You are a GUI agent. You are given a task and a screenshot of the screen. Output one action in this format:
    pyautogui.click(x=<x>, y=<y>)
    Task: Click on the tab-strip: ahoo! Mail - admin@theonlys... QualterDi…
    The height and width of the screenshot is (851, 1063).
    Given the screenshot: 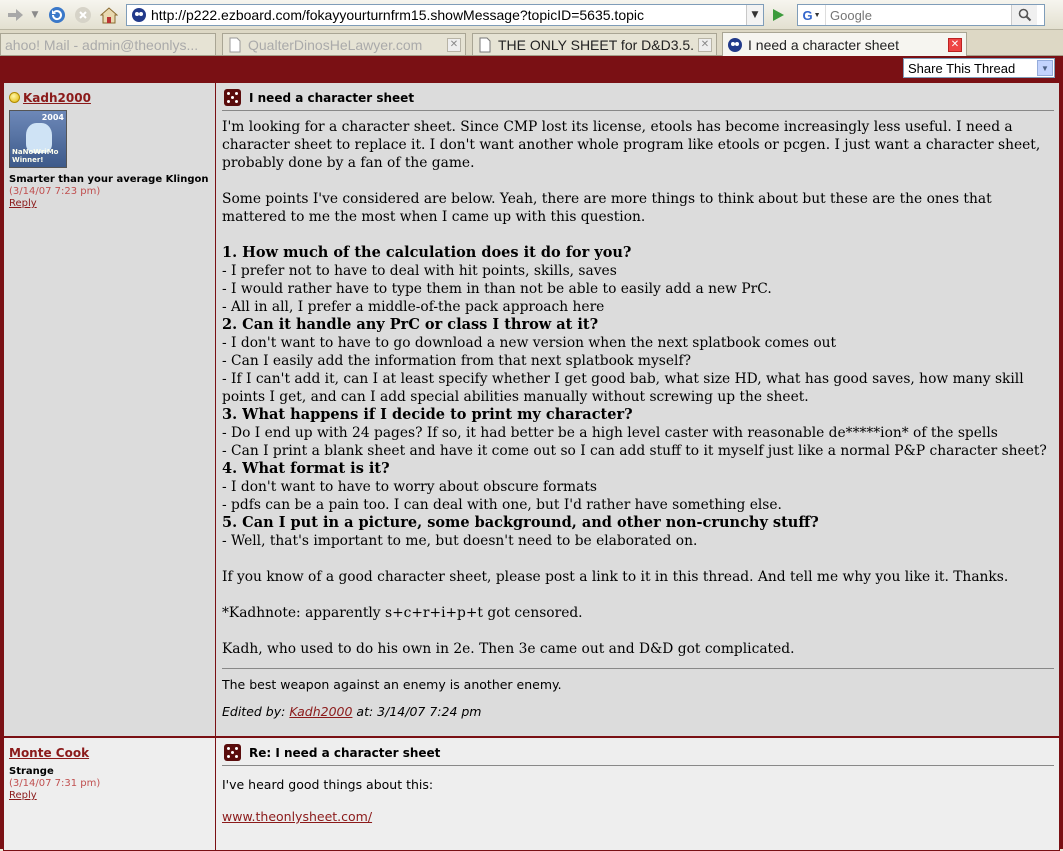 What is the action you would take?
    pyautogui.click(x=531, y=43)
    